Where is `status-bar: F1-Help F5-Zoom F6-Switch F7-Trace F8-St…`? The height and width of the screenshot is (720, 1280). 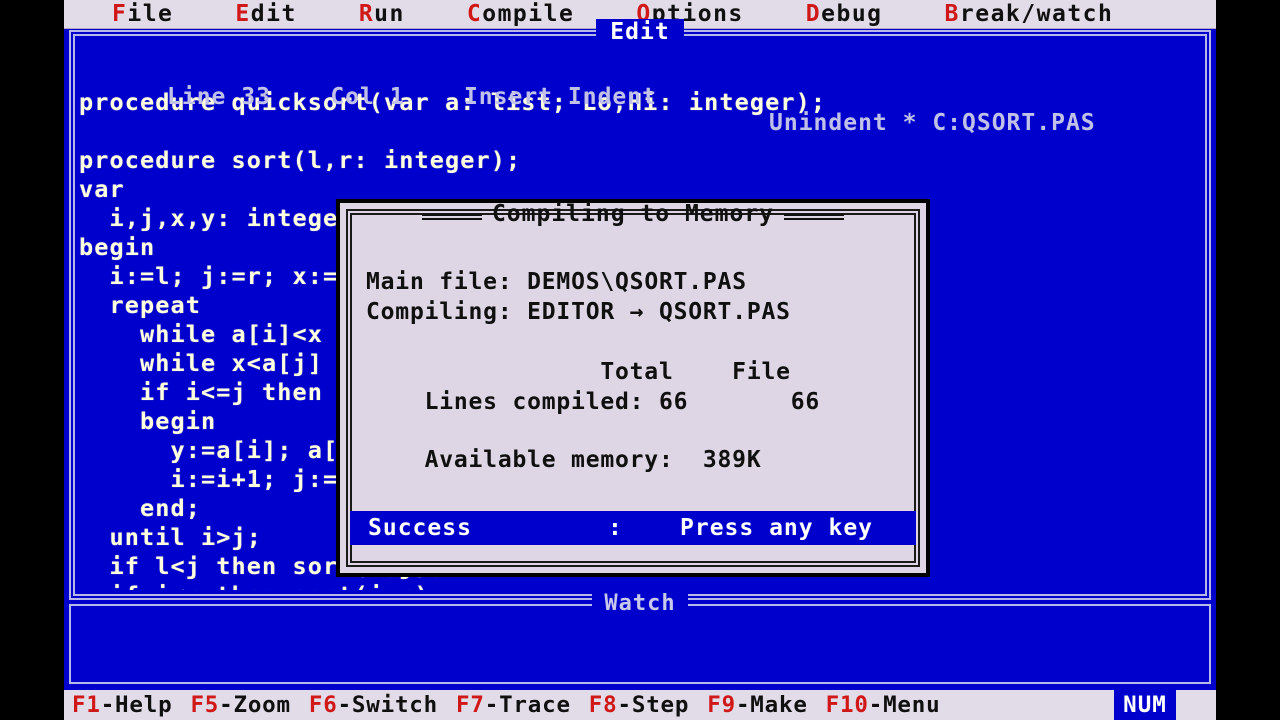
status-bar: F1-Help F5-Zoom F6-Switch F7-Trace F8-St… is located at coordinates (640, 705).